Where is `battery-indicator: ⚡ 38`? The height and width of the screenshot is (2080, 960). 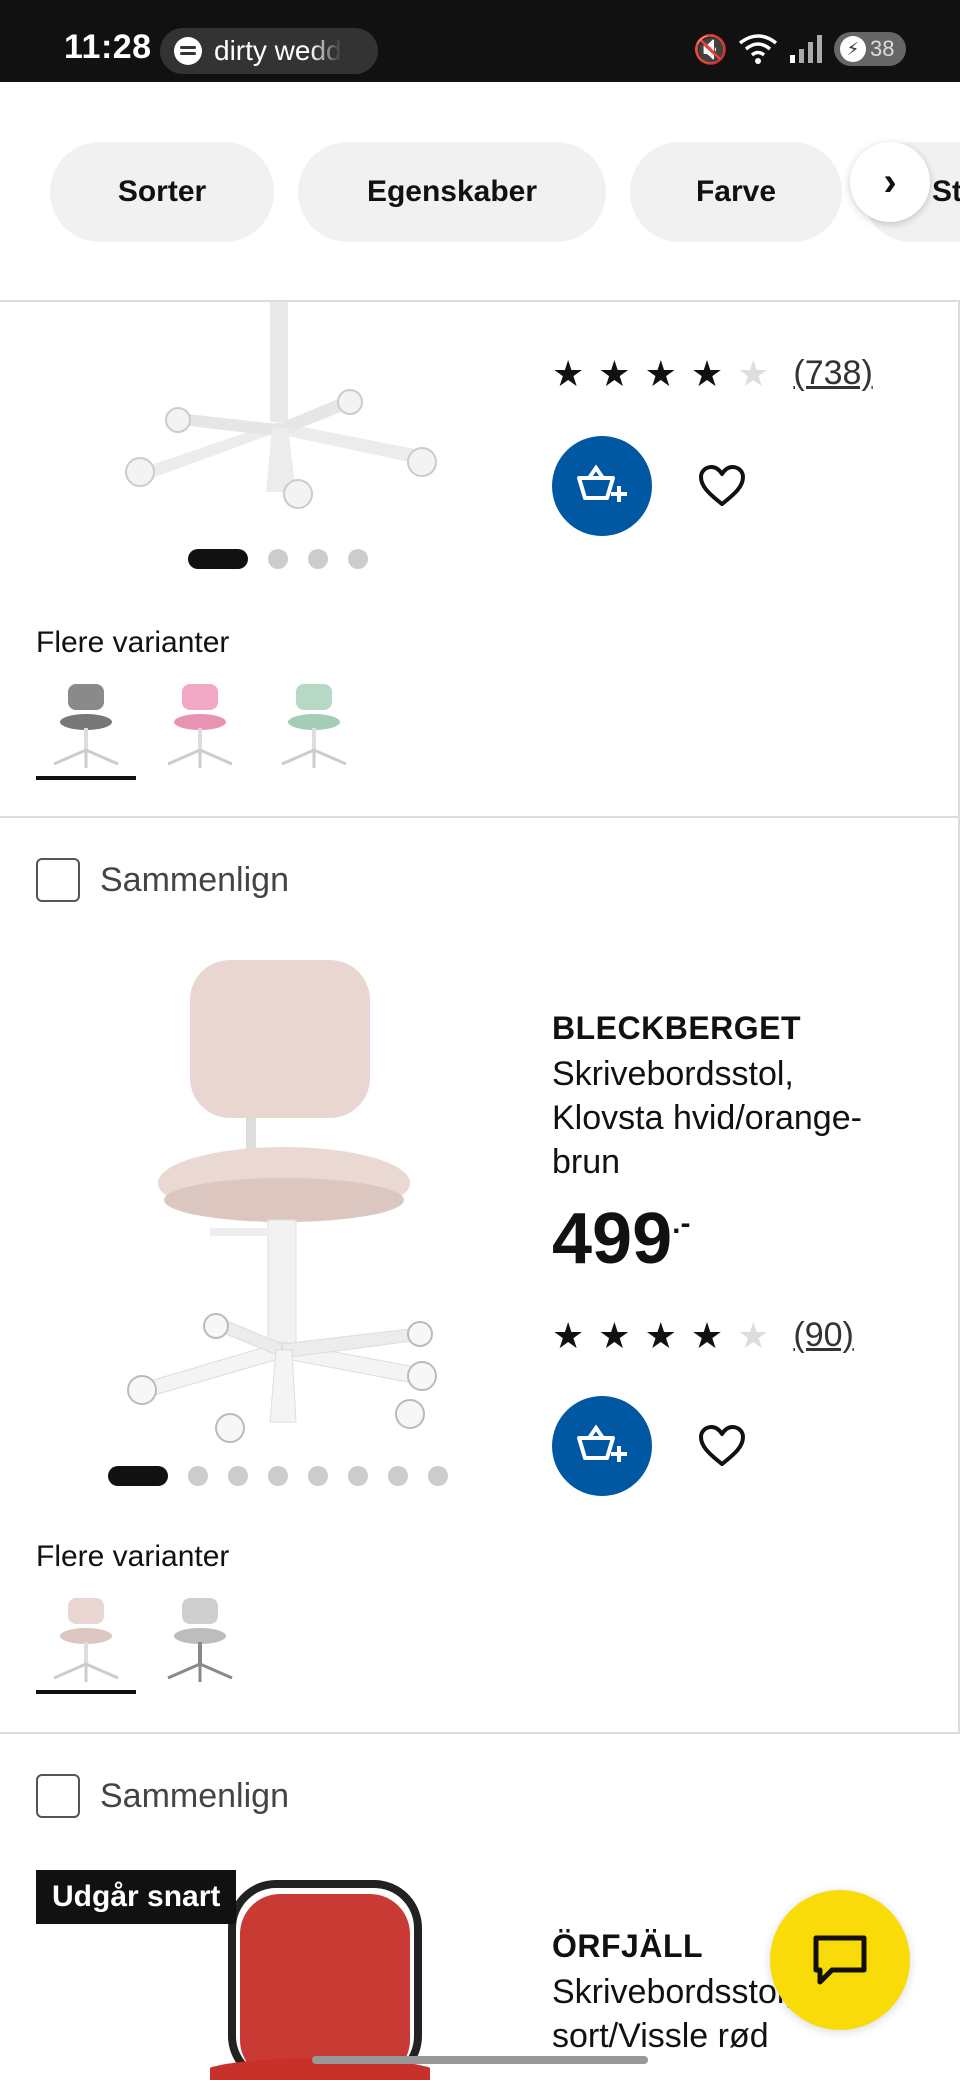 battery-indicator: ⚡ 38 is located at coordinates (870, 49).